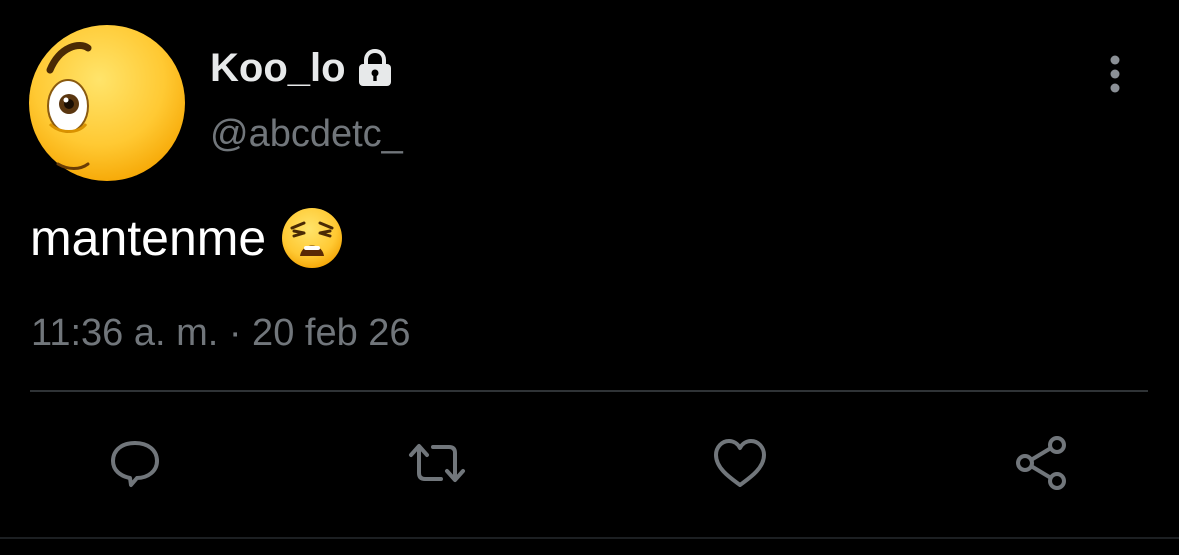  I want to click on more-options-button, so click(1115, 74).